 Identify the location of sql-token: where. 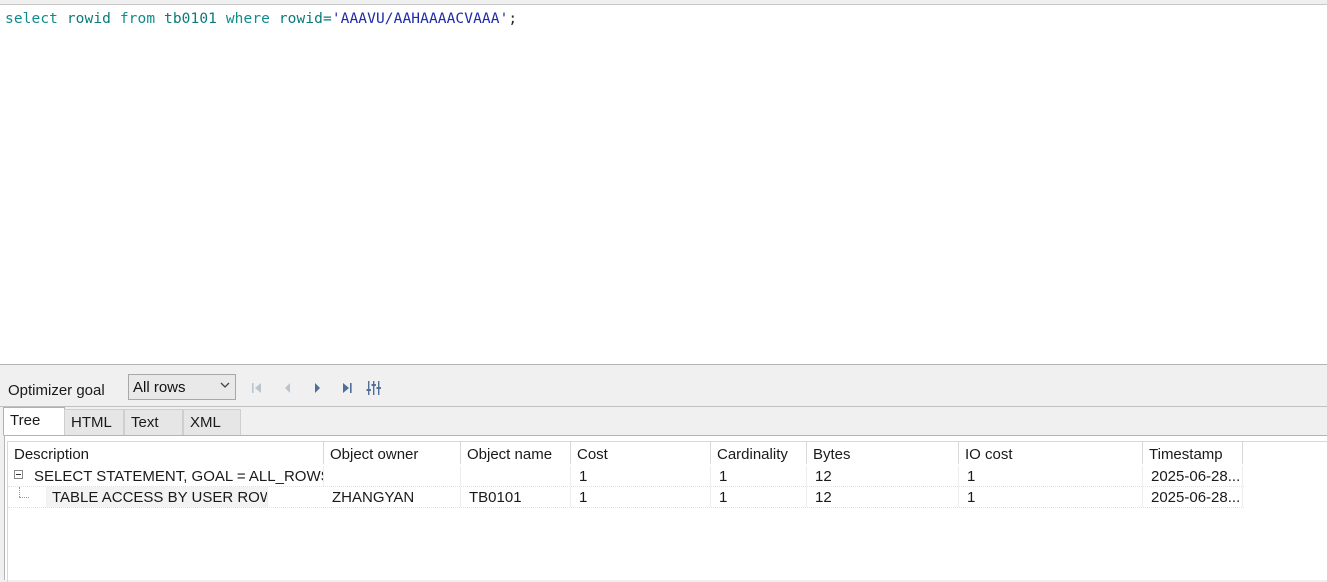
(247, 19).